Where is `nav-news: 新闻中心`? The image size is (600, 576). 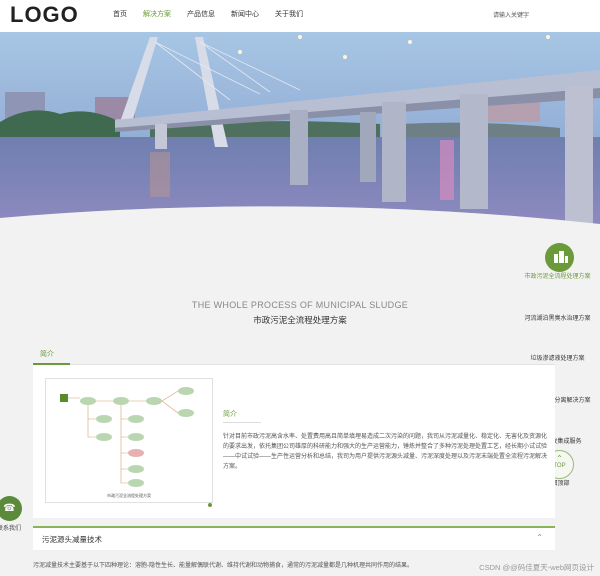 nav-news: 新闻中心 is located at coordinates (245, 16).